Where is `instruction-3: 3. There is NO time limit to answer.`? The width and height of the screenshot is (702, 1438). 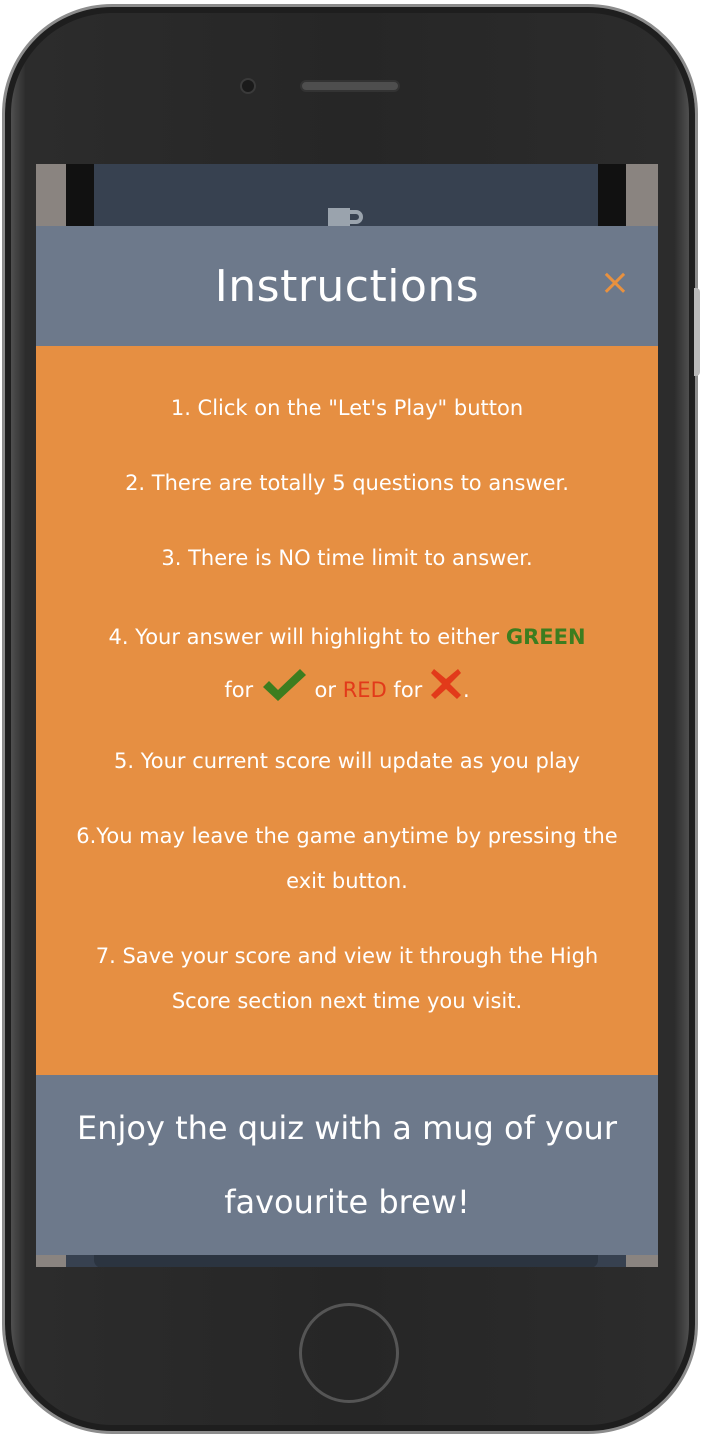 instruction-3: 3. There is NO time limit to answer. is located at coordinates (347, 558).